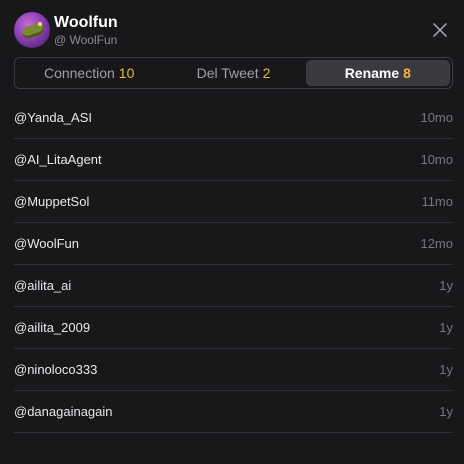 This screenshot has width=464, height=464. What do you see at coordinates (79, 73) in the screenshot?
I see `tab-label: Connection` at bounding box center [79, 73].